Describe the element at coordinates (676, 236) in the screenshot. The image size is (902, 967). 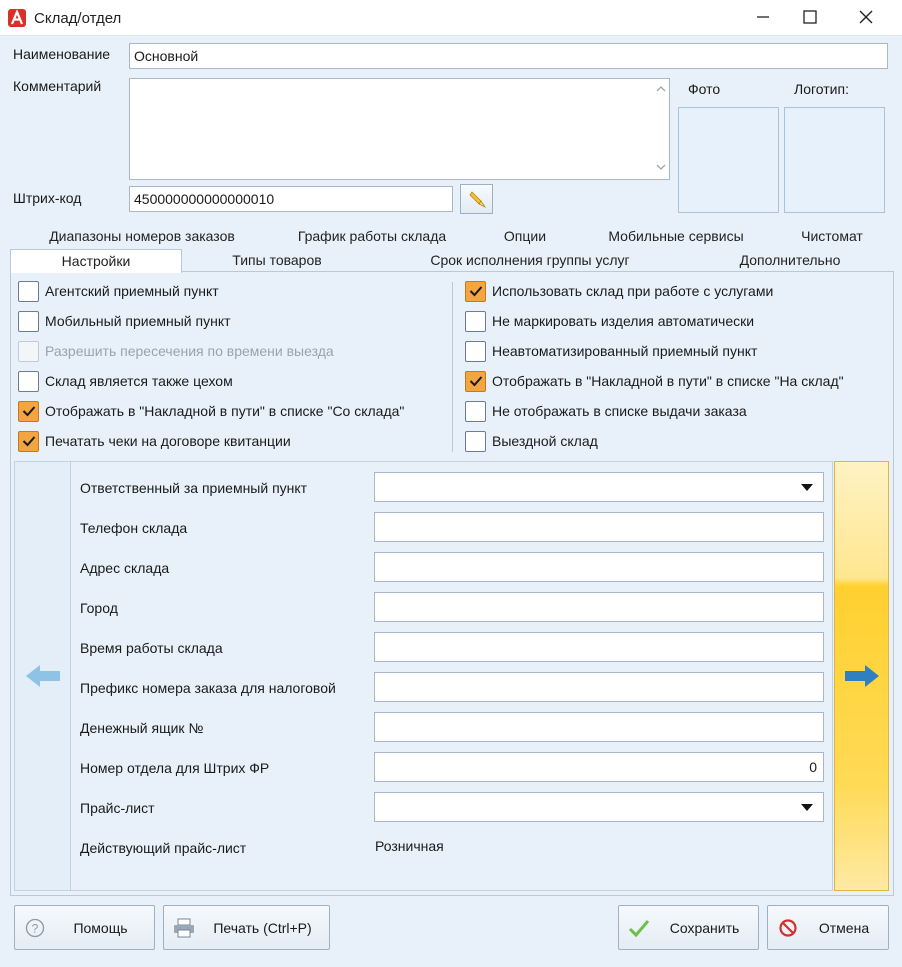
I see `tab-mobile-services: Мобильные сервисы` at that location.